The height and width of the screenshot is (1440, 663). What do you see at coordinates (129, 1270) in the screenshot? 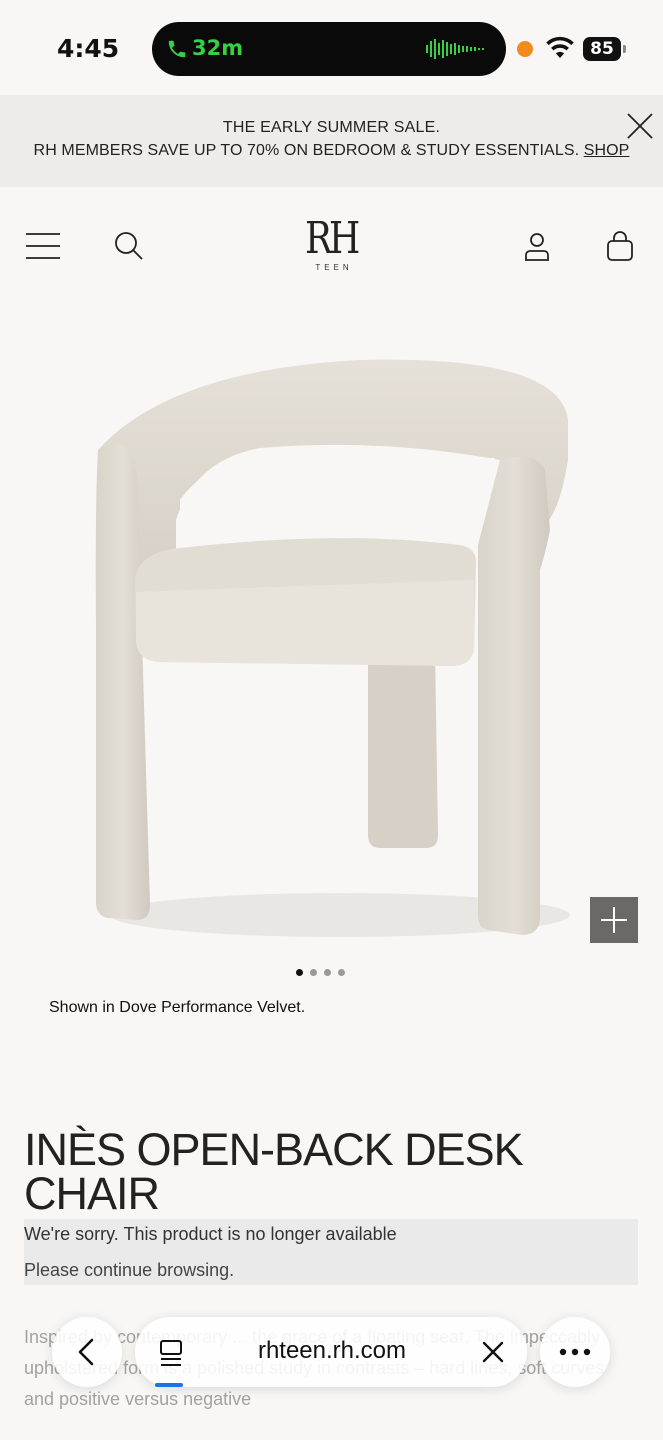
I see `continue-browsing-message: Please continue browsing.` at bounding box center [129, 1270].